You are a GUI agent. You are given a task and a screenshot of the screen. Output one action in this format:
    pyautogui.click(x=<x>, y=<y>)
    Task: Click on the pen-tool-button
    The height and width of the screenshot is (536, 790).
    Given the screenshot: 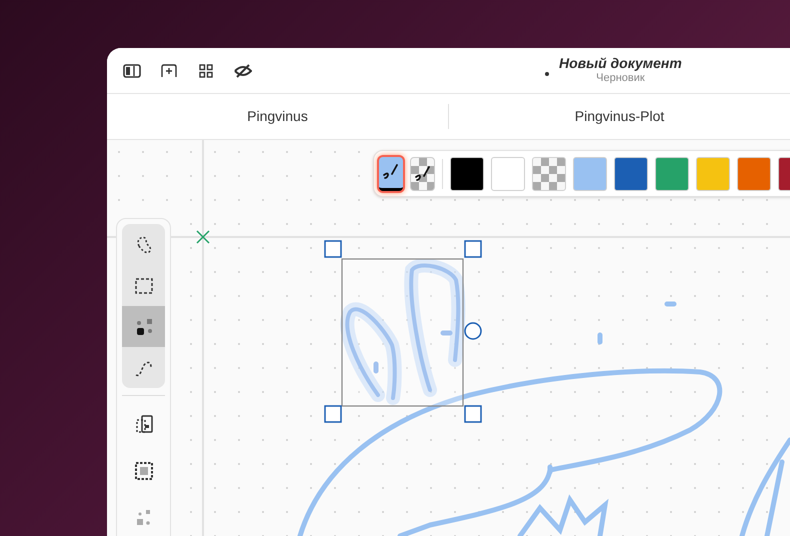 What is the action you would take?
    pyautogui.click(x=391, y=173)
    